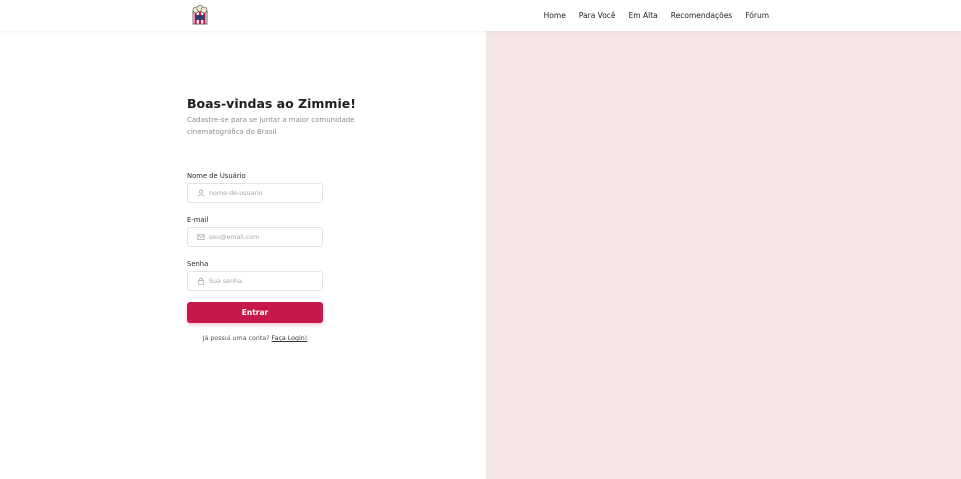  Describe the element at coordinates (264, 237) in the screenshot. I see `email-input` at that location.